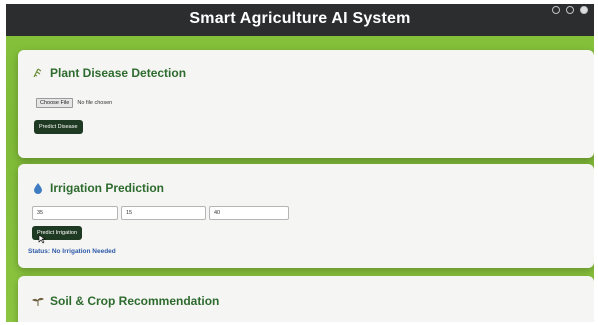 The width and height of the screenshot is (598, 325). I want to click on mouse-cursor-icon, so click(42, 239).